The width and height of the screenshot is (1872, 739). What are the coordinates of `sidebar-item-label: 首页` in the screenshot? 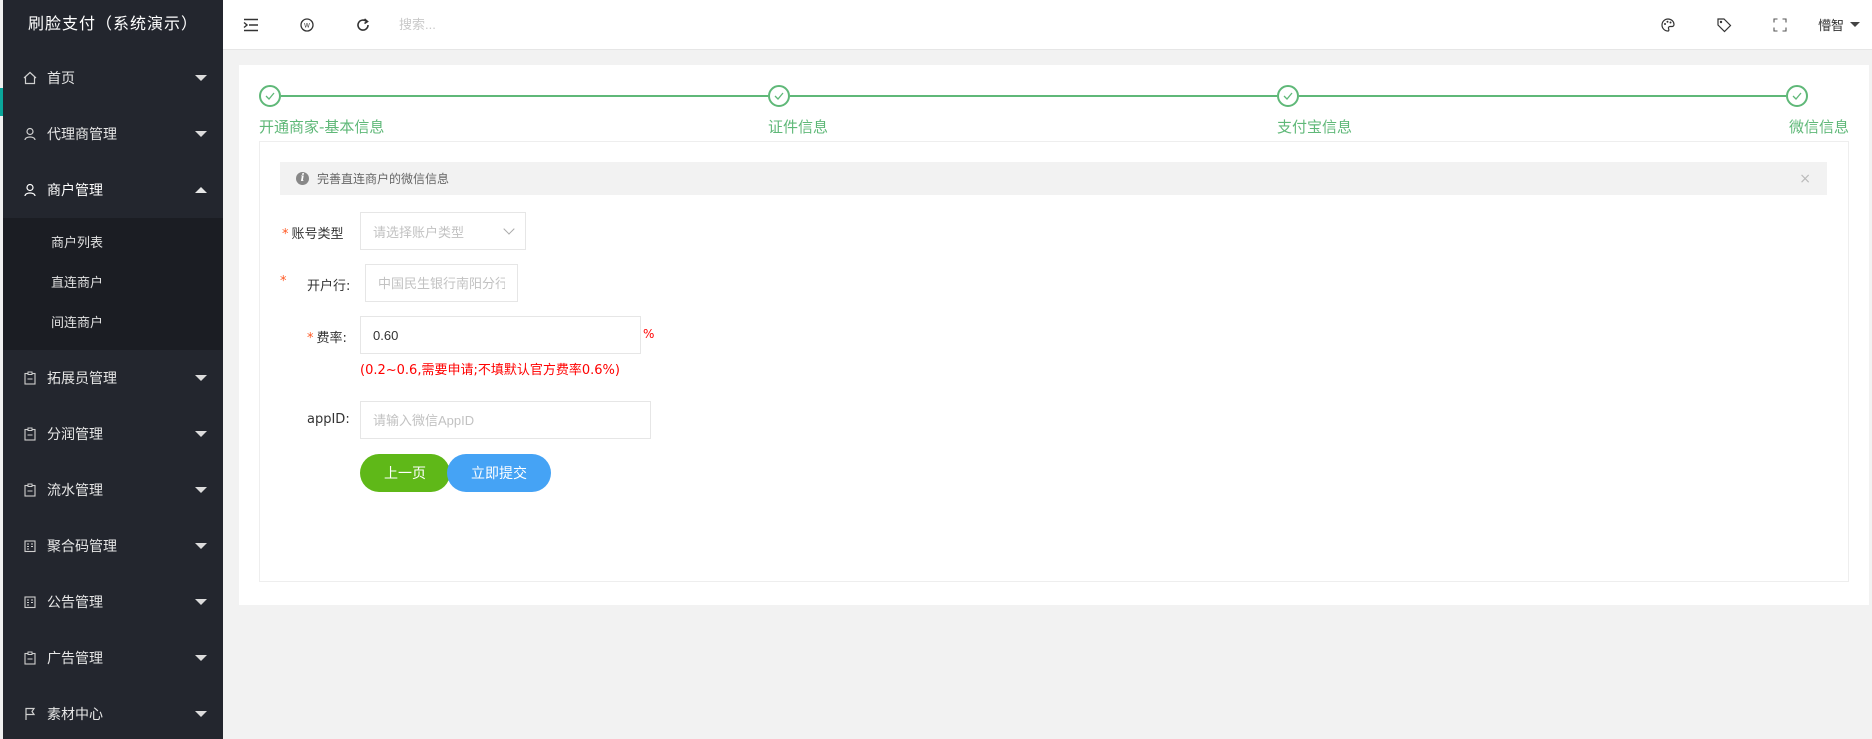 It's located at (61, 79).